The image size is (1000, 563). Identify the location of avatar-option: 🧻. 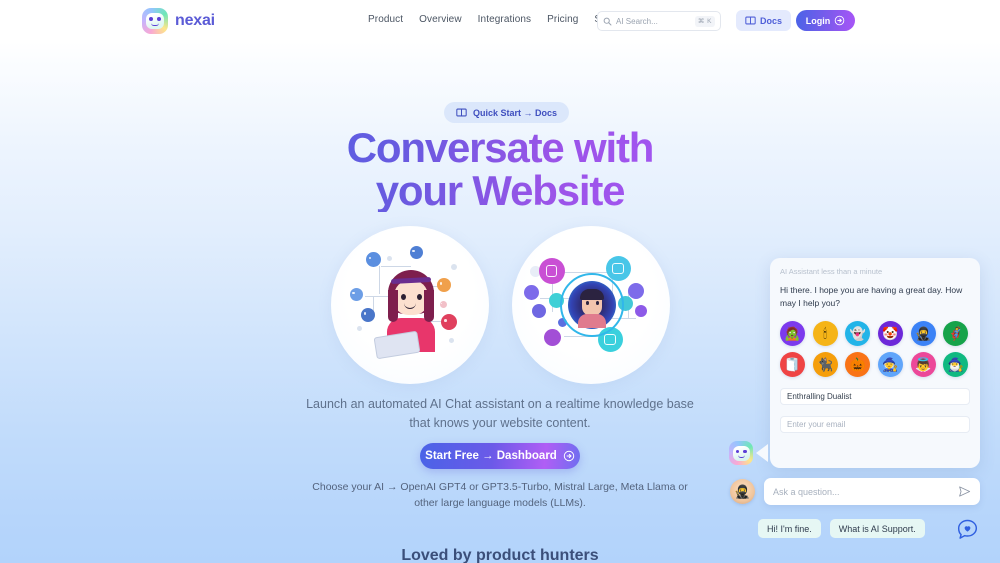
(792, 364).